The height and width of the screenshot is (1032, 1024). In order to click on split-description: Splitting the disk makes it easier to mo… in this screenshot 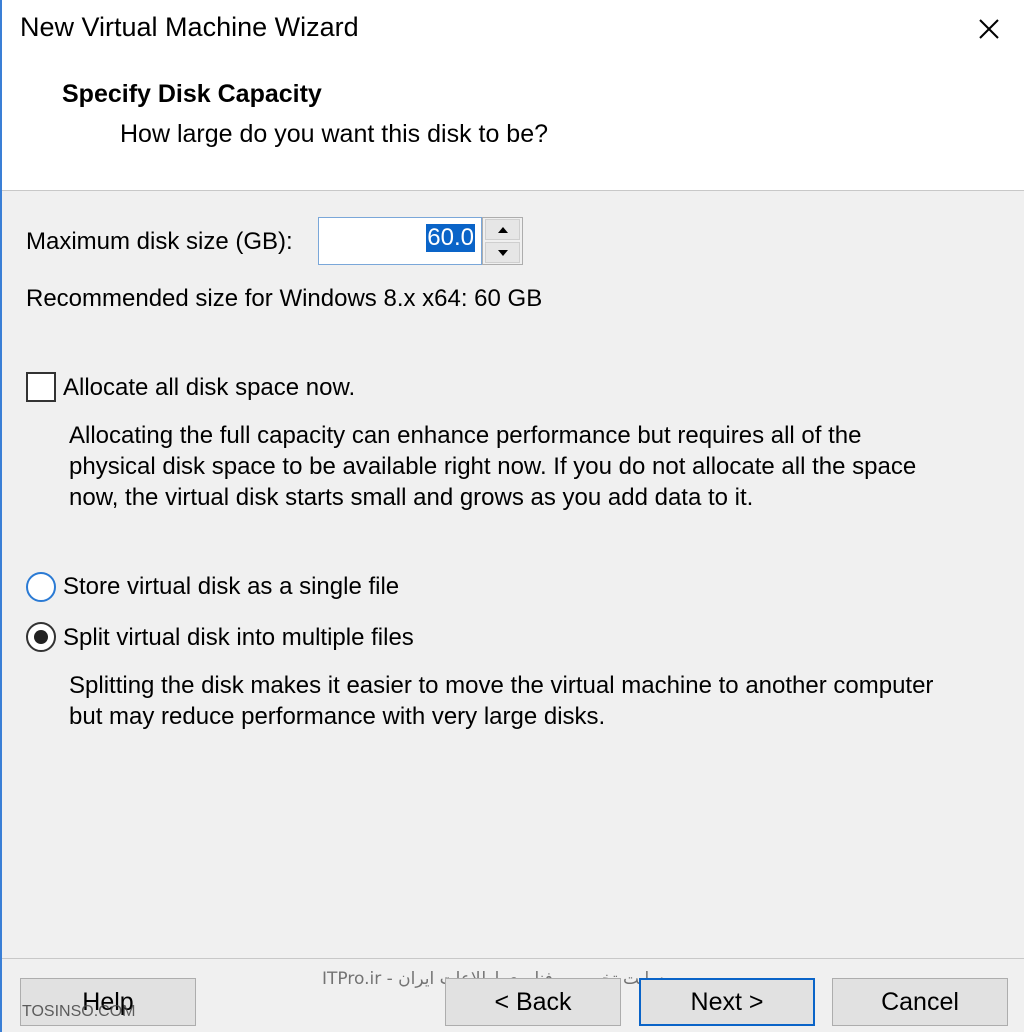, I will do `click(539, 701)`.